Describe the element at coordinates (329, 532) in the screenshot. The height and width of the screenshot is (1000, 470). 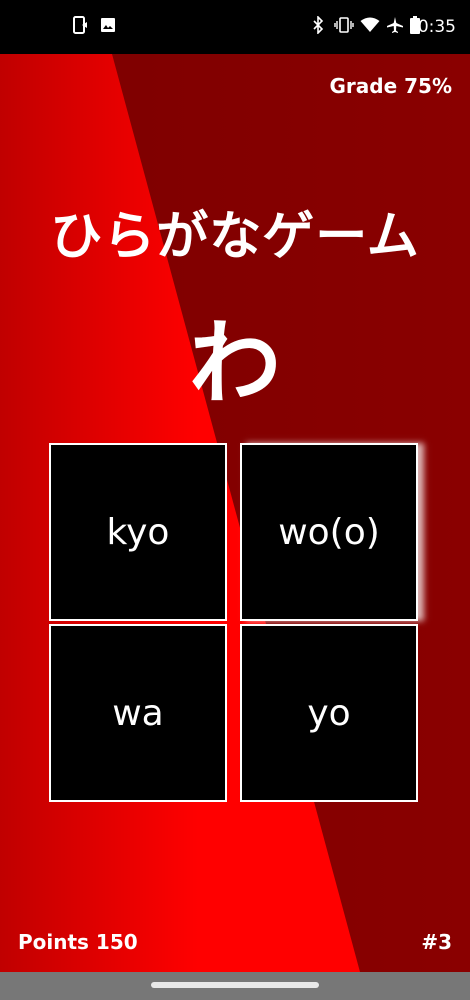
I see `answer-button-wo: wo(o)` at that location.